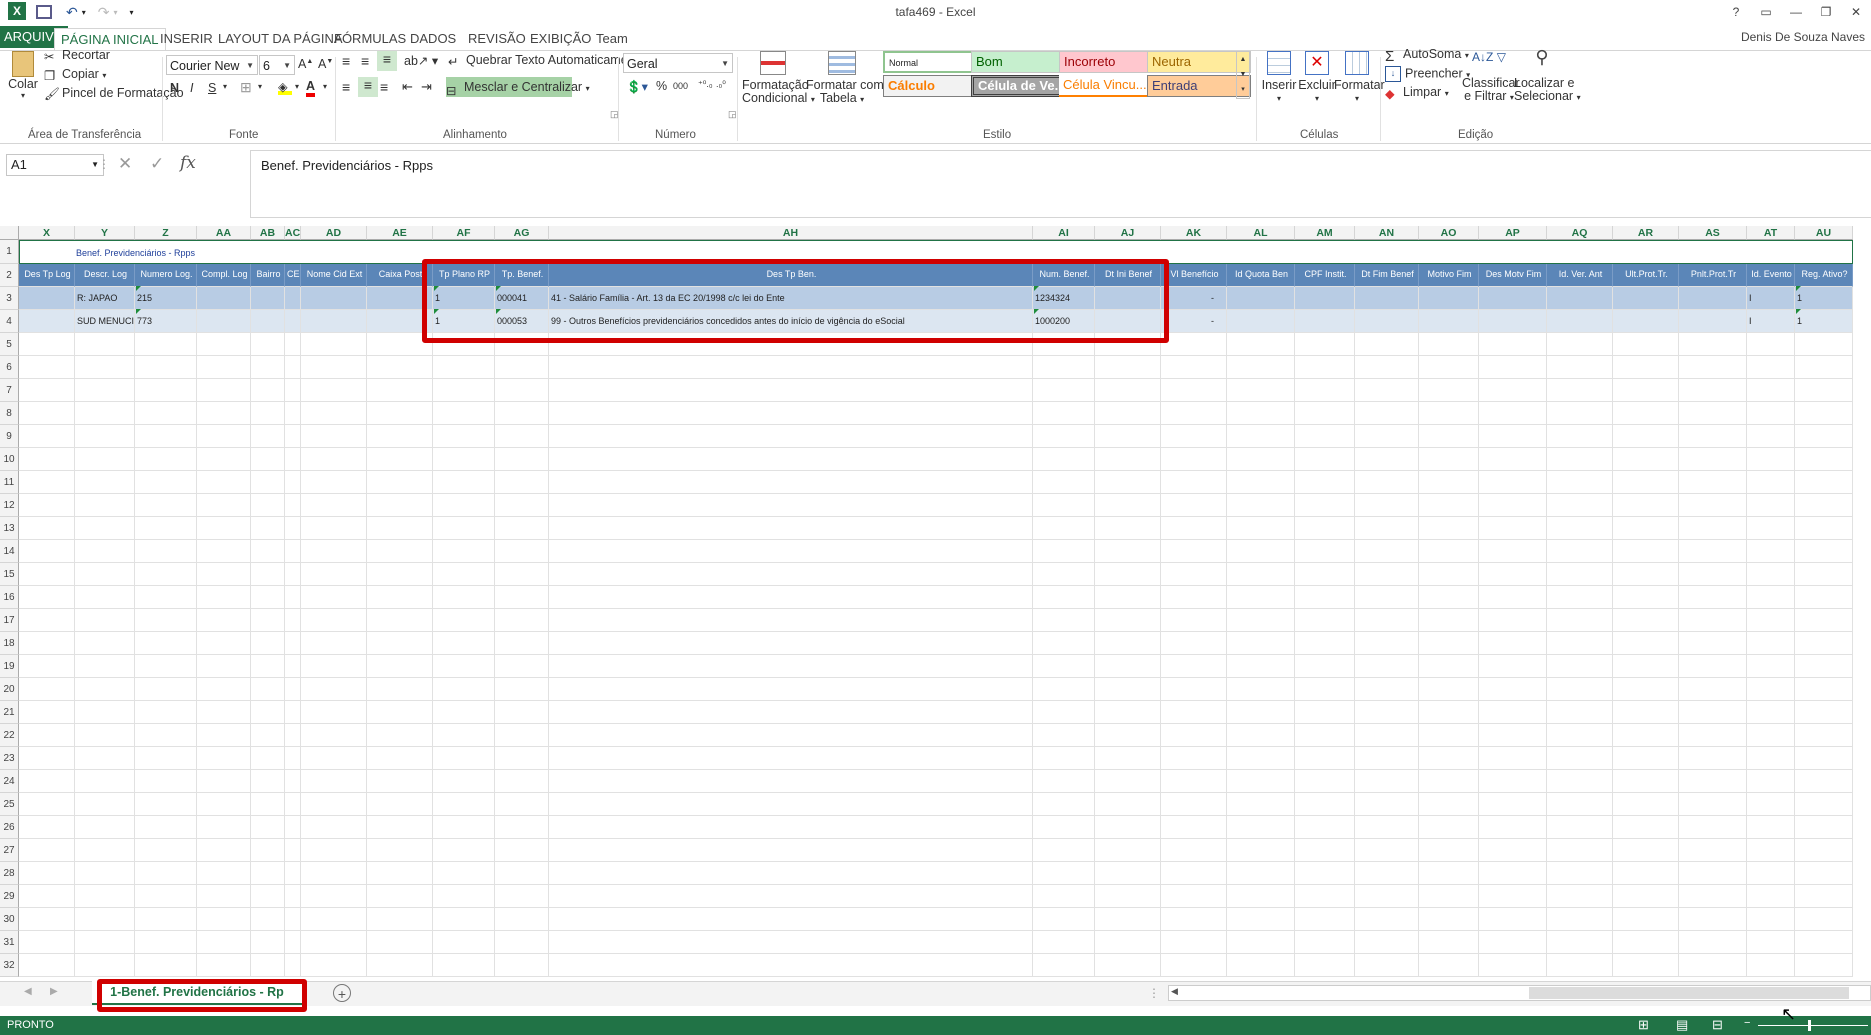  Describe the element at coordinates (157, 164) in the screenshot. I see `enter-icon: ✓` at that location.